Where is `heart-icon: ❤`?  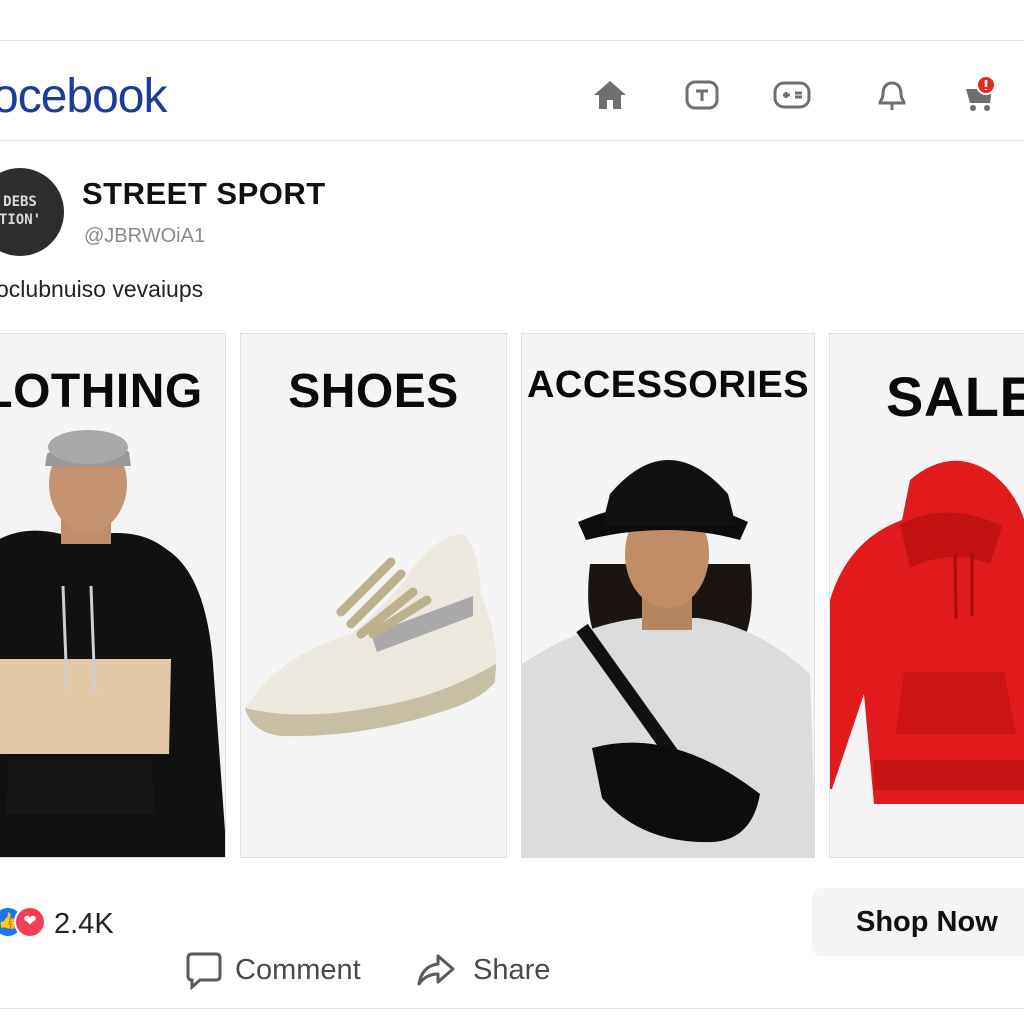 heart-icon: ❤ is located at coordinates (30, 922).